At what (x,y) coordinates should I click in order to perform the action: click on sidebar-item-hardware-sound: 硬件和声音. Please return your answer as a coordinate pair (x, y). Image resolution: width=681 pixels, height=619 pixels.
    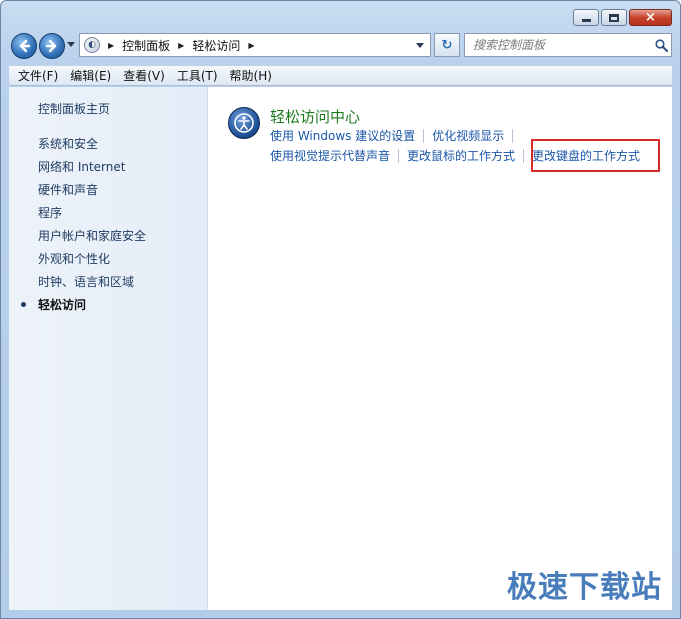
    Looking at the image, I should click on (108, 192).